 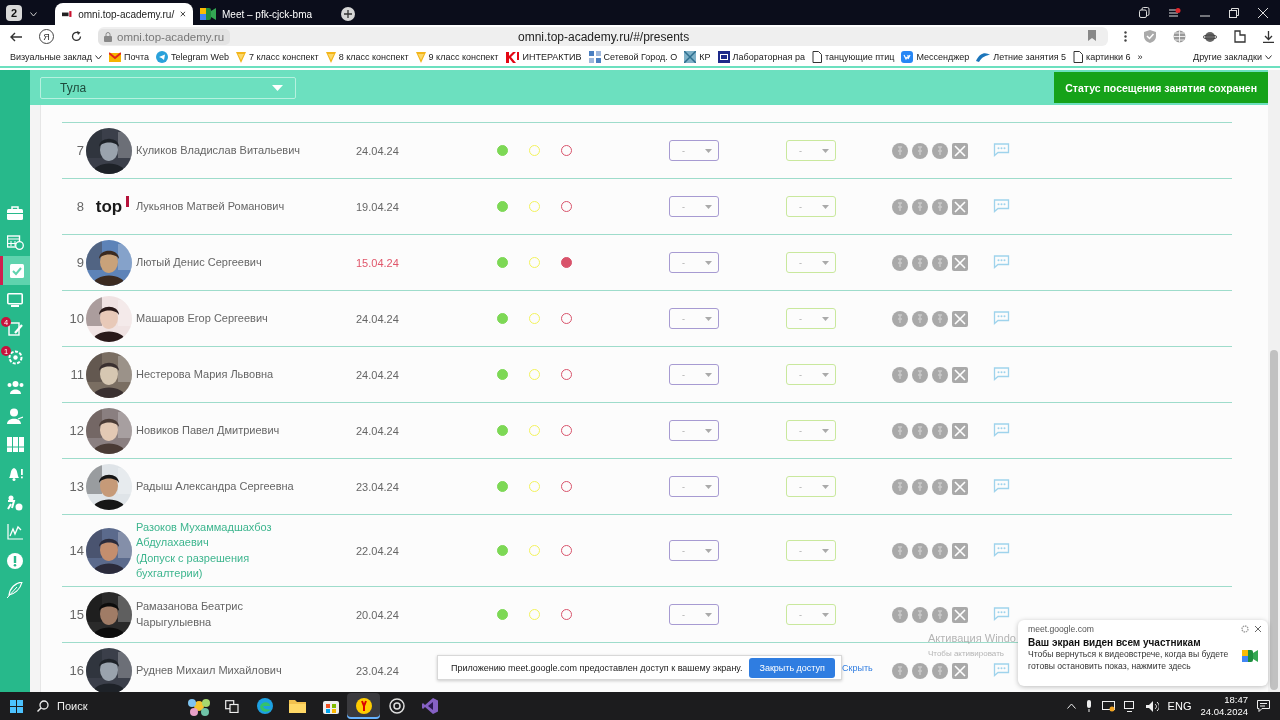 What do you see at coordinates (1102, 57) in the screenshot?
I see `bookmark: картинки 6` at bounding box center [1102, 57].